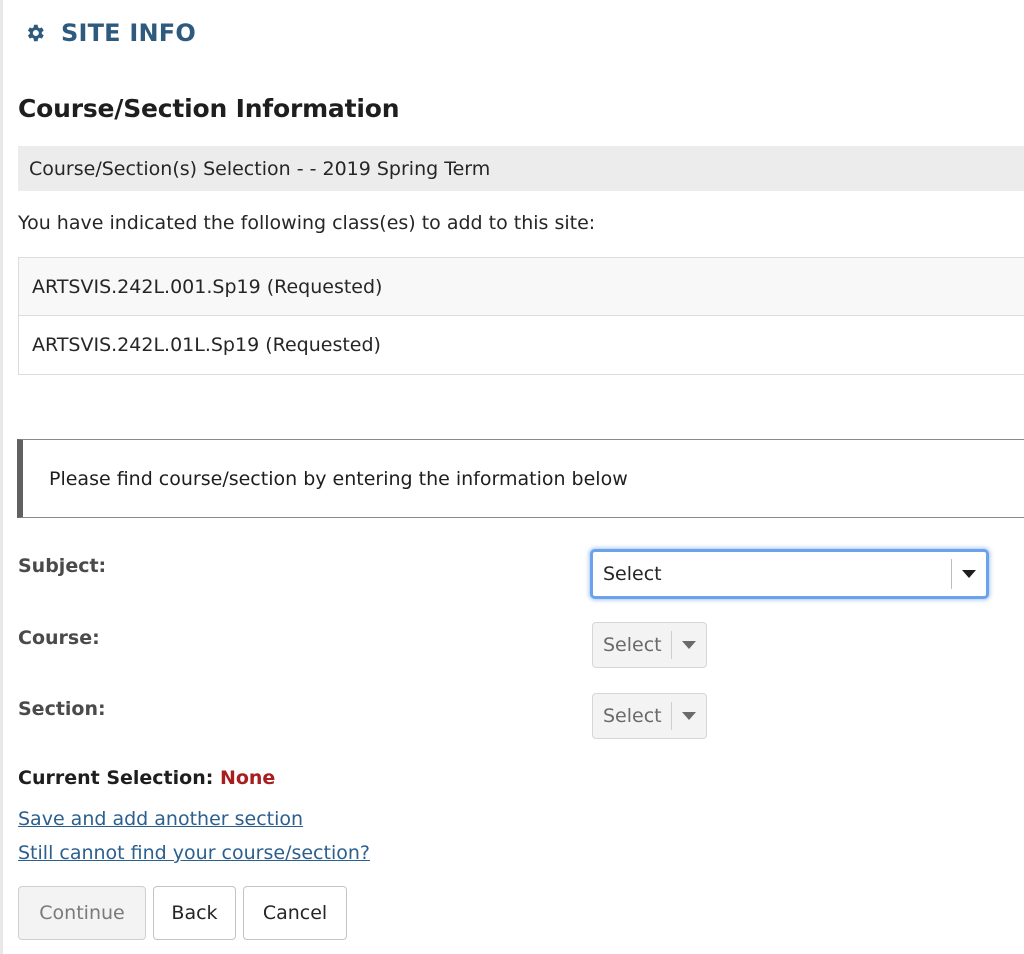 The width and height of the screenshot is (1024, 954). I want to click on class-list-item: ARTSVIS.242L.01L.Sp19 (Requested), so click(521, 345).